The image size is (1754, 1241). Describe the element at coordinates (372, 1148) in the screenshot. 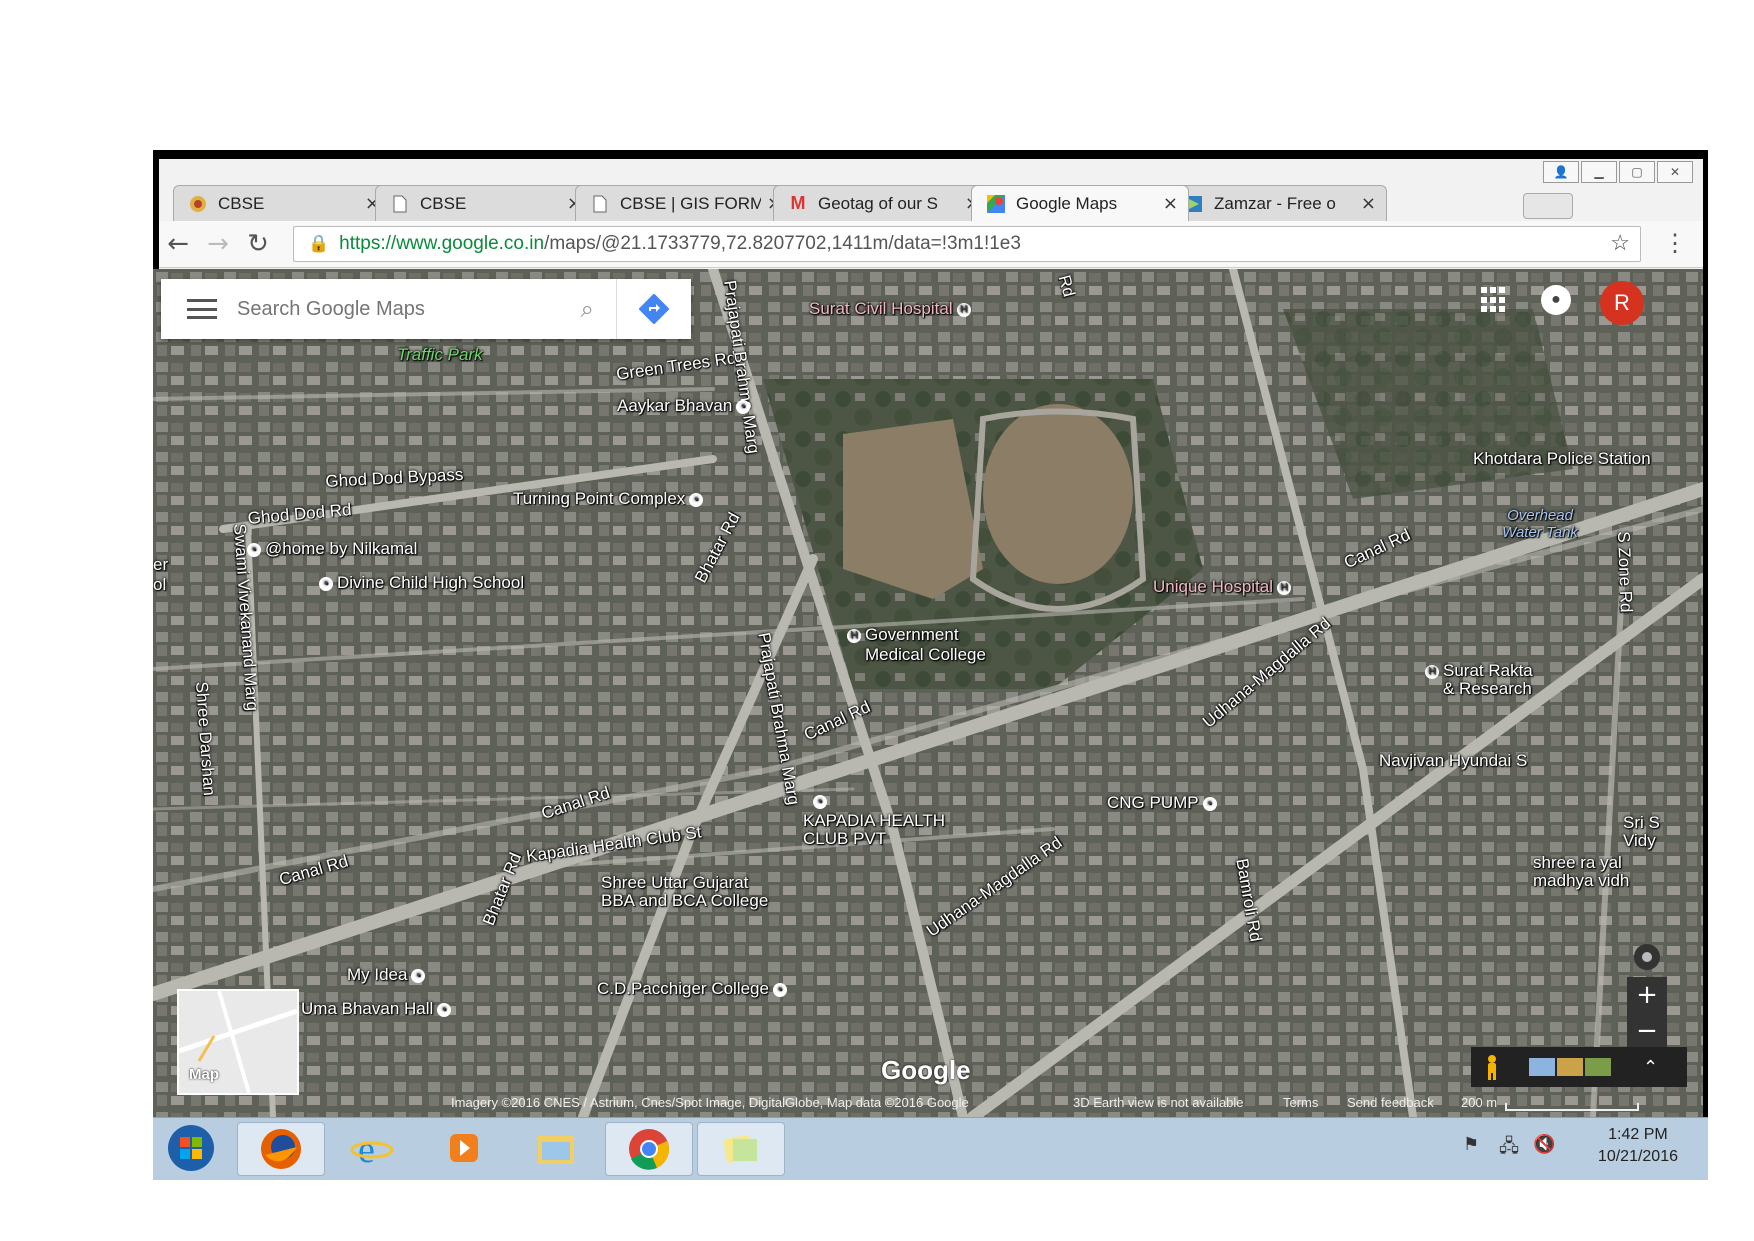

I see `internet-explorer-icon: e` at that location.